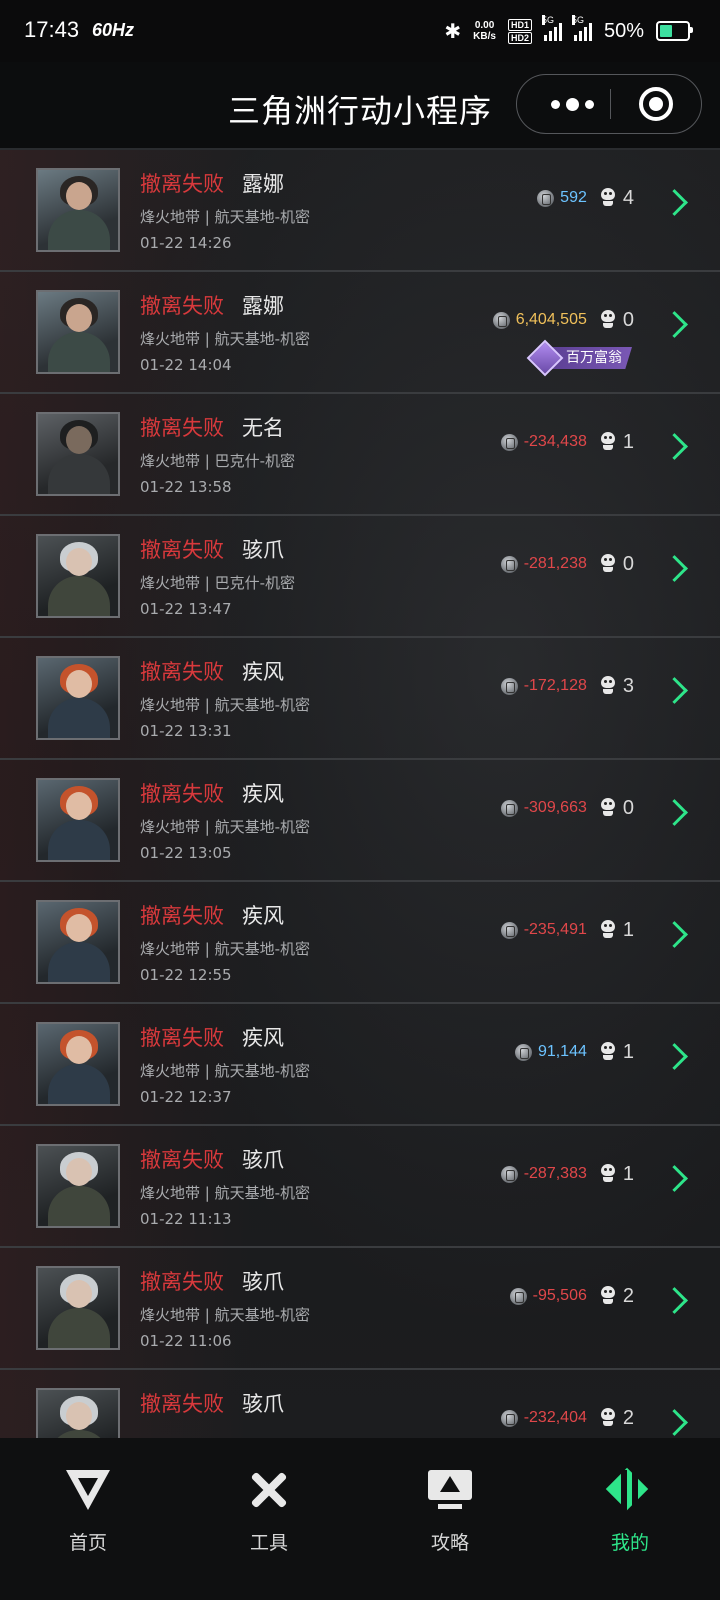  Describe the element at coordinates (484, 31) in the screenshot. I see `net-speed: 0.00 KB/s` at that location.